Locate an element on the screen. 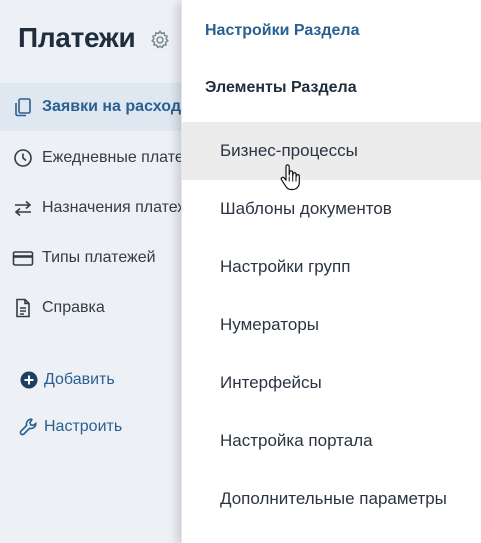 Image resolution: width=481 pixels, height=543 pixels. credit-card-icon is located at coordinates (23, 258).